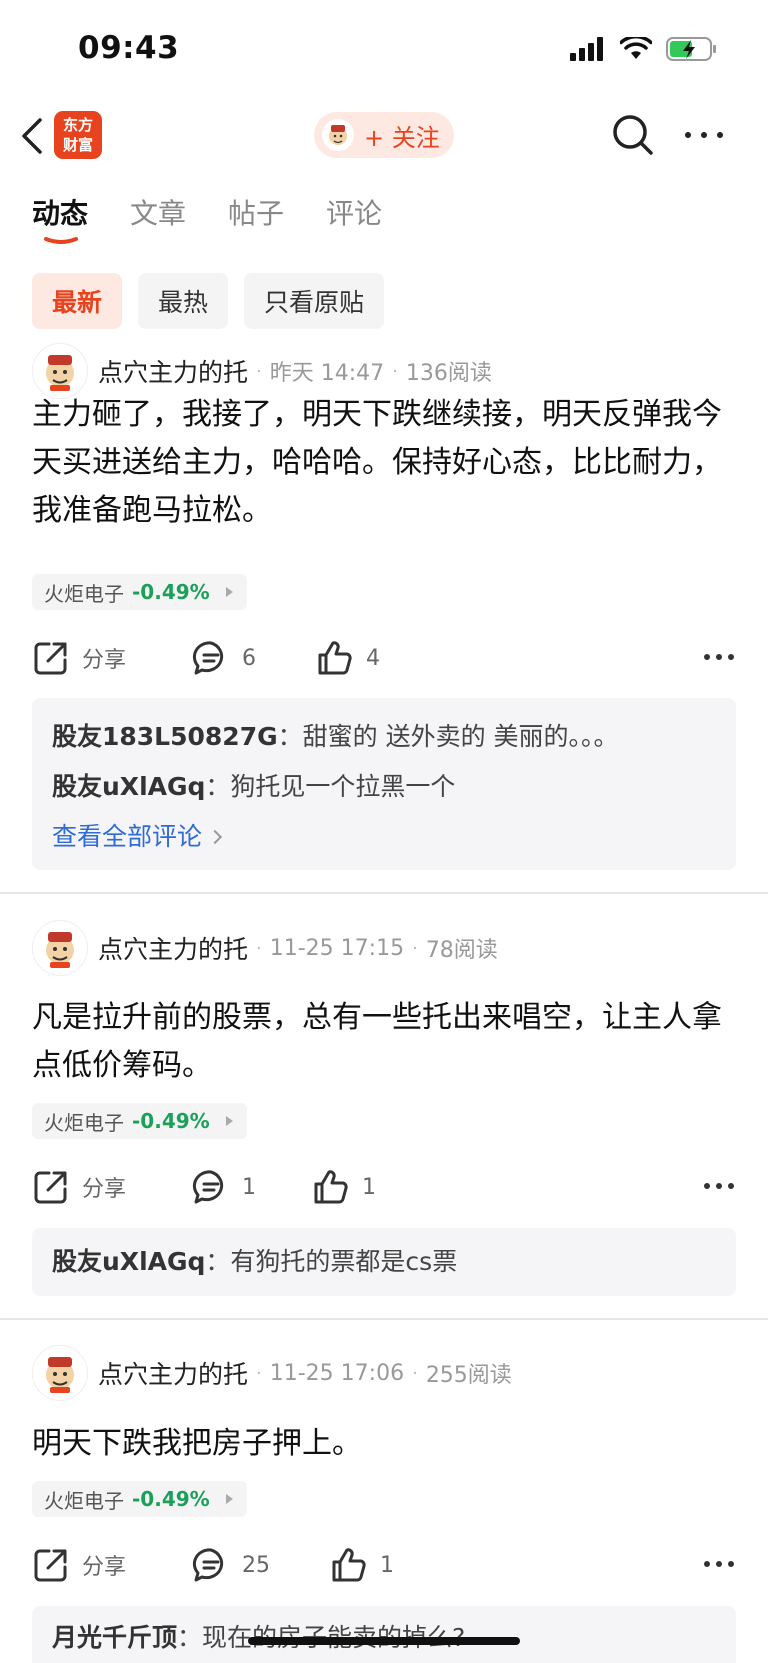  I want to click on commenter-name: 月光千斤顶, so click(114, 1637).